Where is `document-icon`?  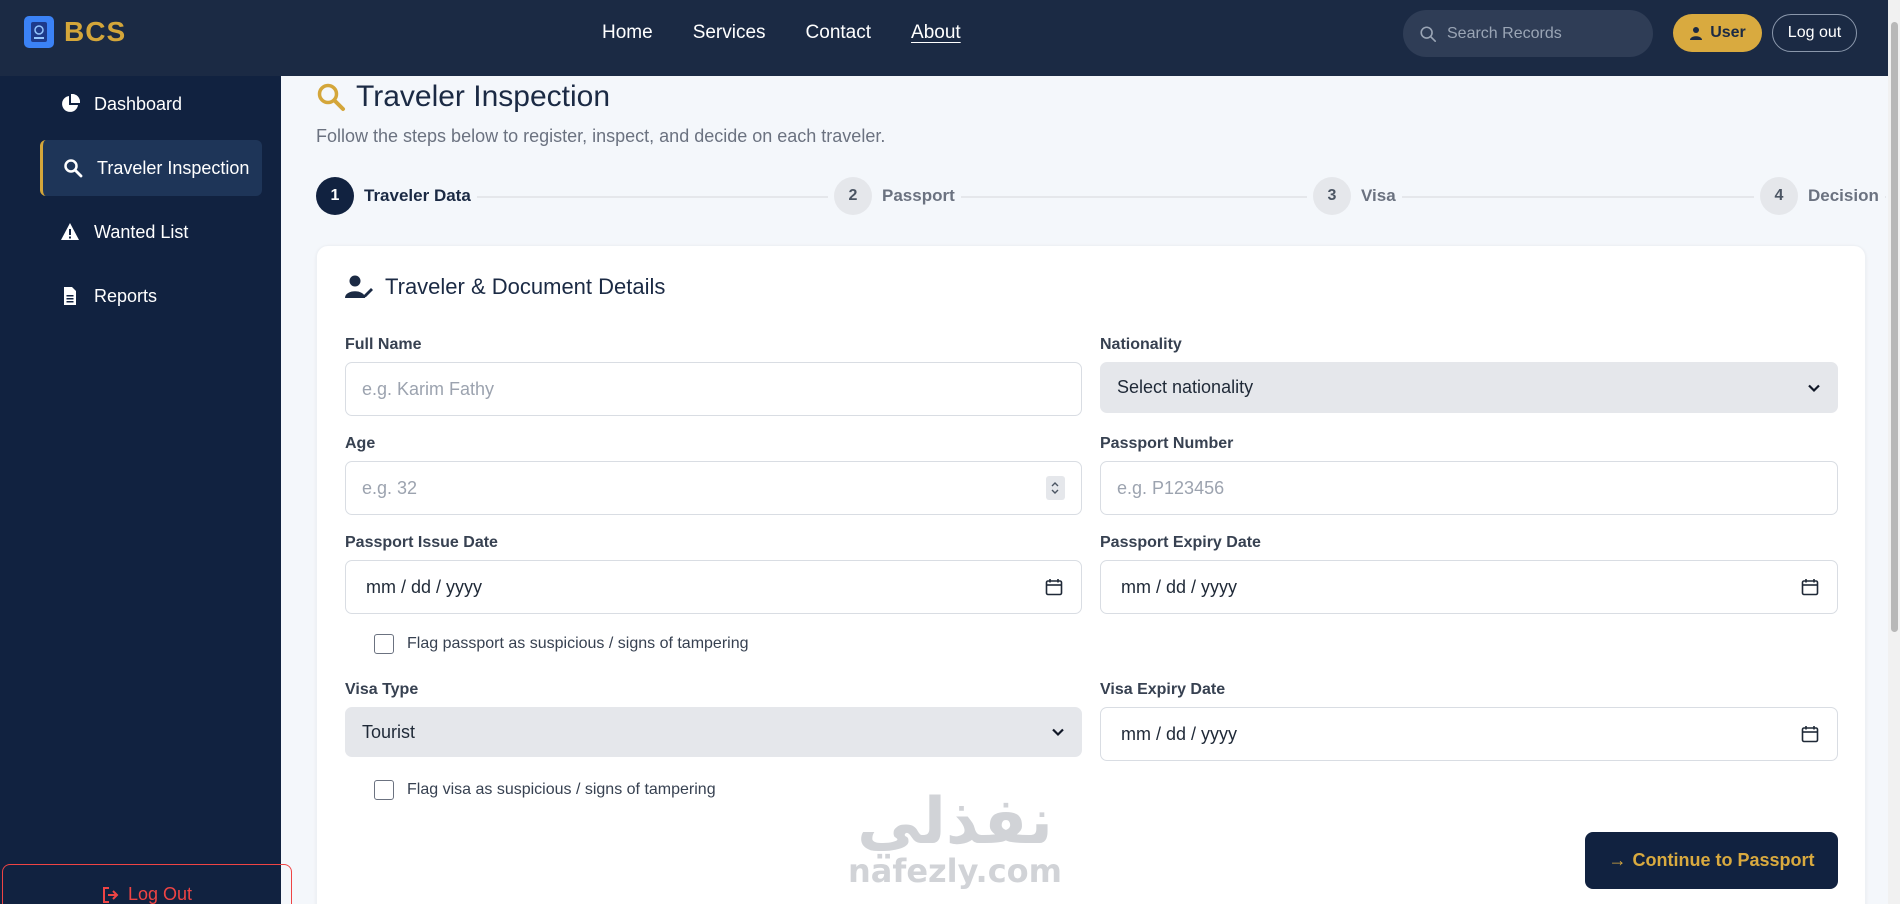 document-icon is located at coordinates (70, 296).